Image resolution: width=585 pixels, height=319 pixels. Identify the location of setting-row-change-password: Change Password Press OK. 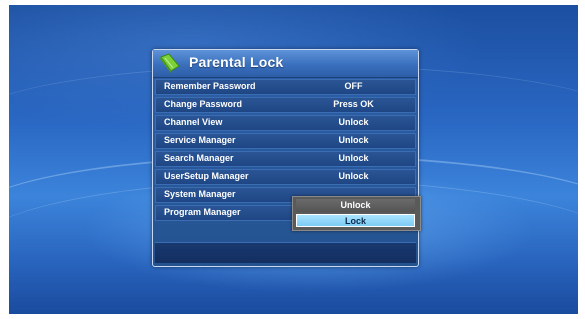
(285, 105).